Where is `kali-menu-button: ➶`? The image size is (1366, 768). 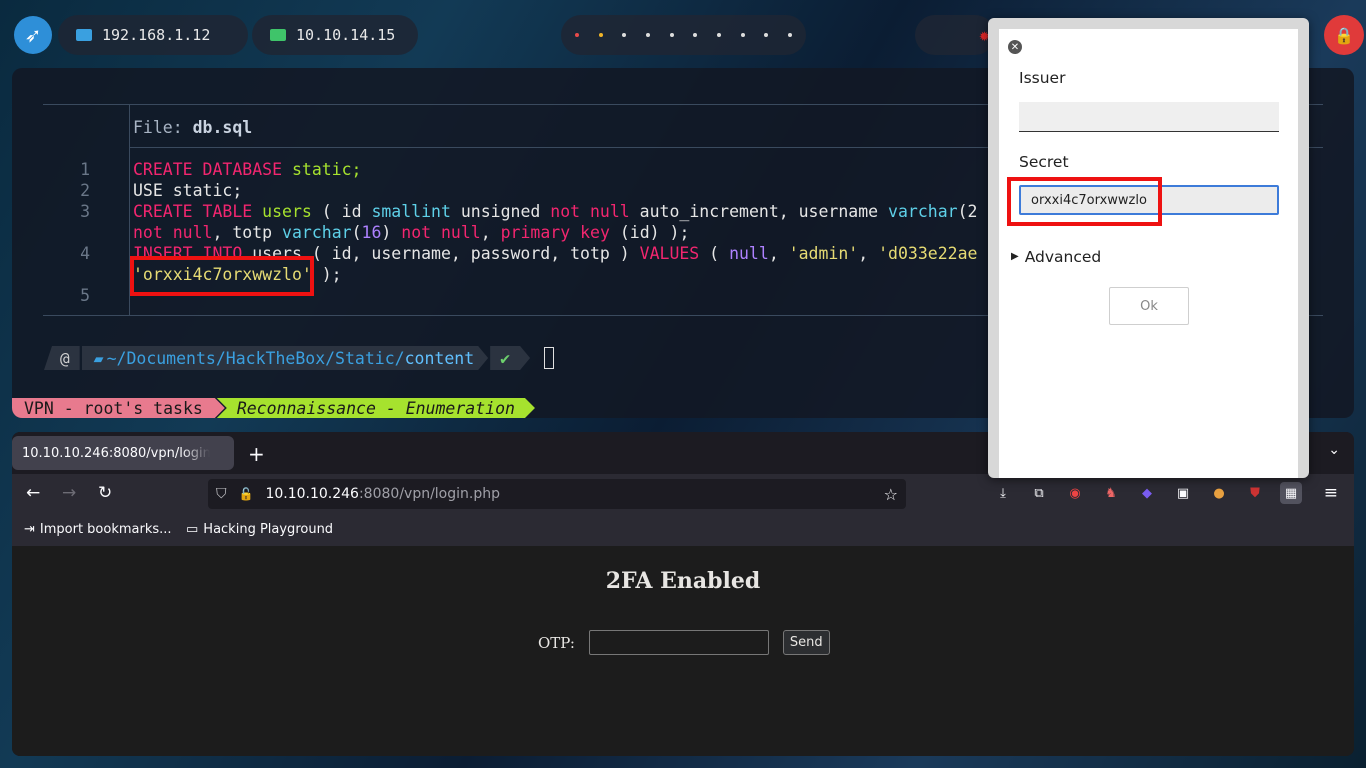 kali-menu-button: ➶ is located at coordinates (33, 35).